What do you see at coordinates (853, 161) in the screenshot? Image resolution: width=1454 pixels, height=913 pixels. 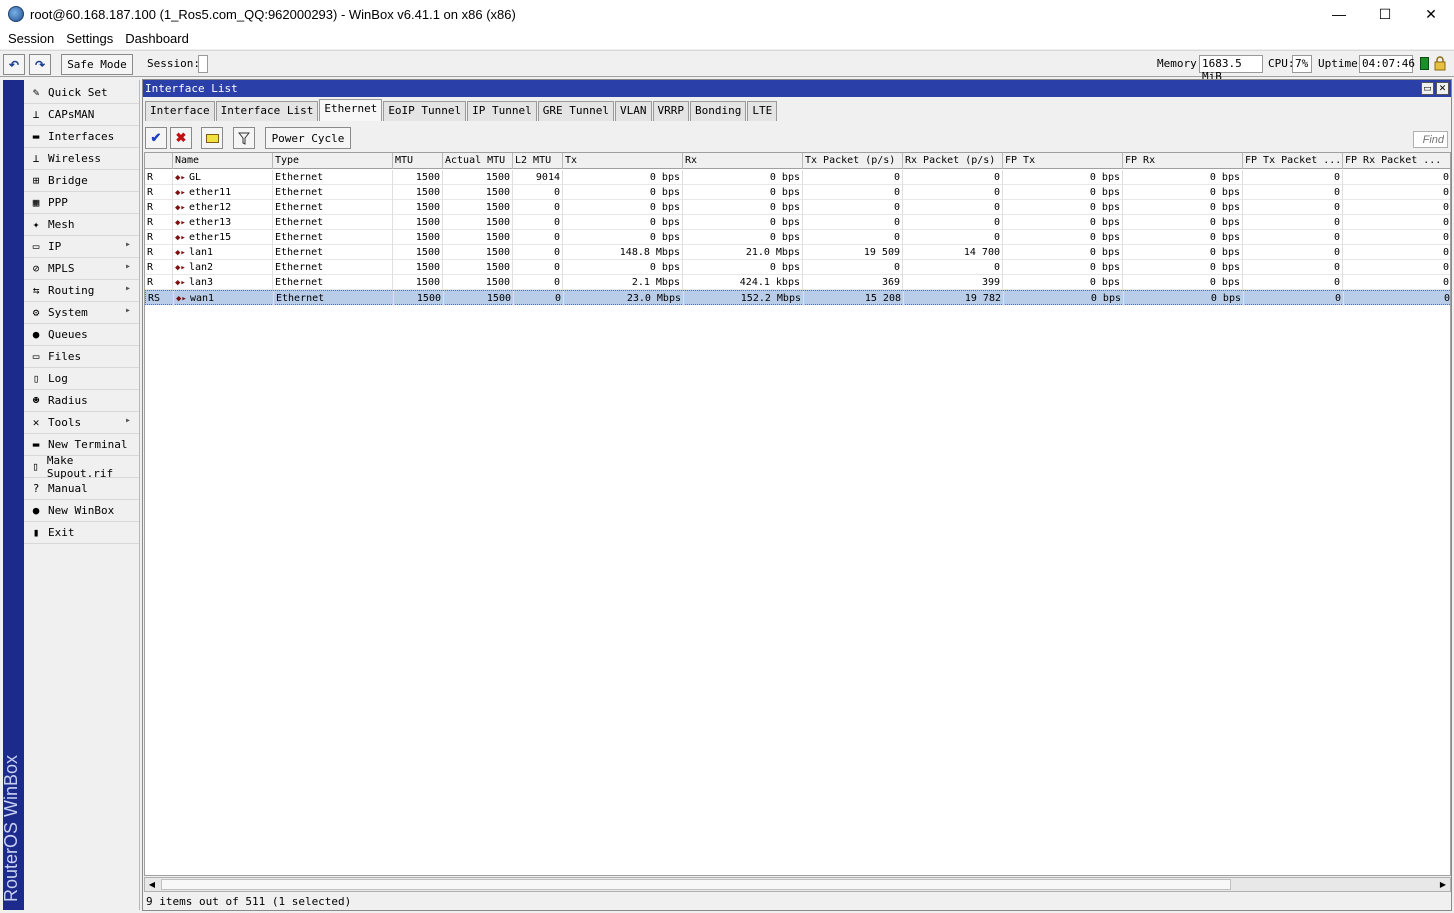 I see `column-header-tx_pkt: Tx Packet (p/s)` at bounding box center [853, 161].